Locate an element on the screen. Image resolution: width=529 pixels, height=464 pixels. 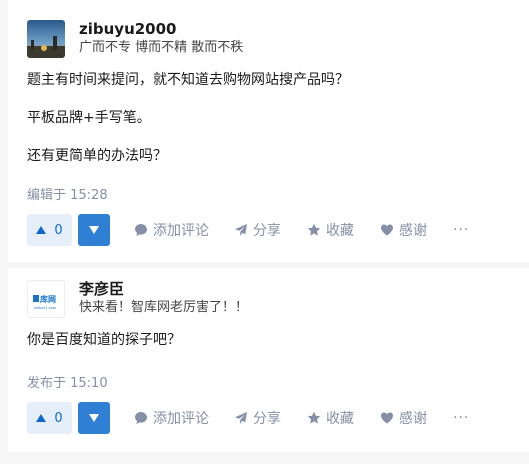
answer-author: zibuyu2000 广而不专 博而不精 散而不秩 is located at coordinates (135, 39).